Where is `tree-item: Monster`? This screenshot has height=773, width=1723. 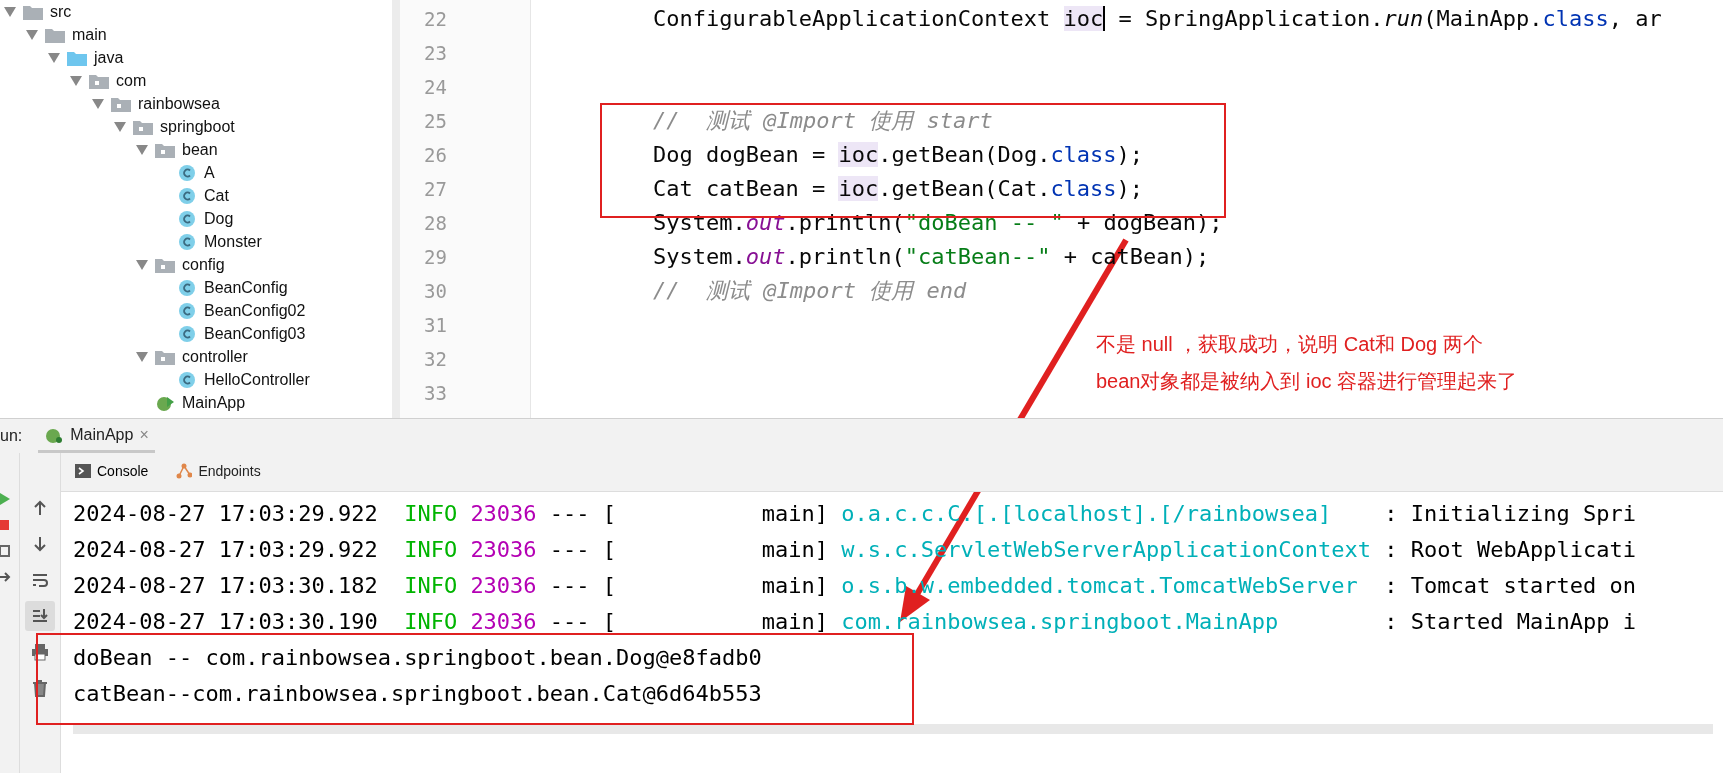 tree-item: Monster is located at coordinates (196, 241).